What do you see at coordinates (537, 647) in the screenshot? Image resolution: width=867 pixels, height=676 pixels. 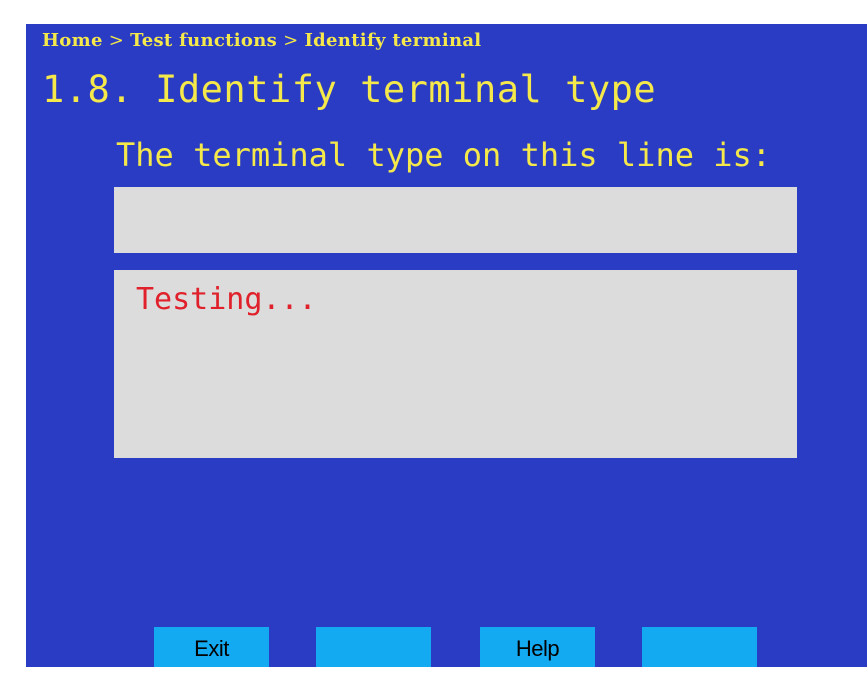 I see `help-button: Help` at bounding box center [537, 647].